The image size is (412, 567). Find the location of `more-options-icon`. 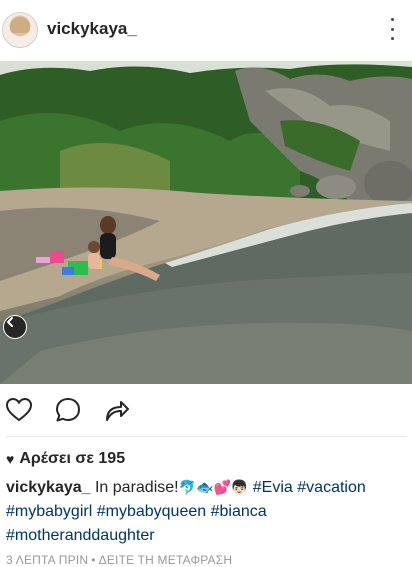

more-options-icon is located at coordinates (392, 29).